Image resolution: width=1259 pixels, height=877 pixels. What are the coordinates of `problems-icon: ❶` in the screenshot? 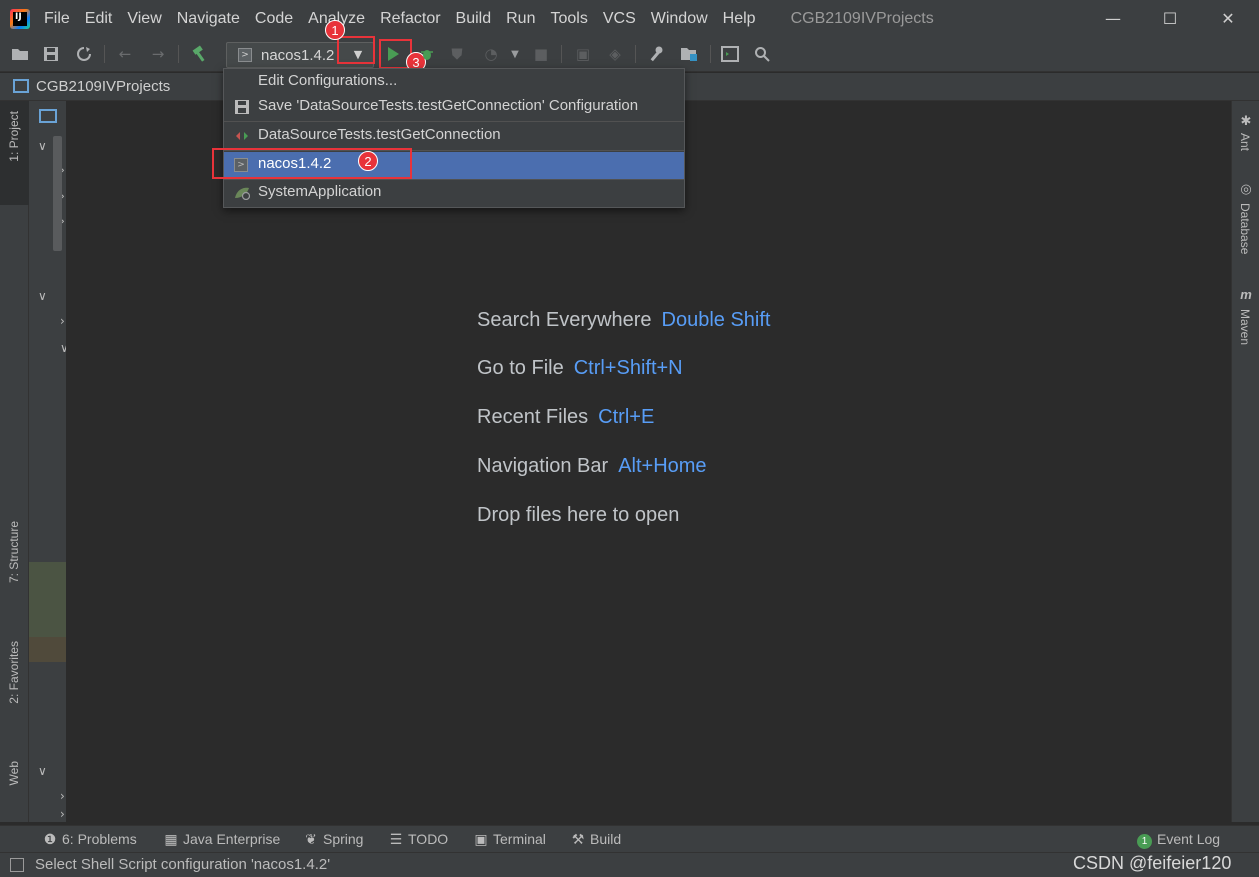 It's located at (50, 839).